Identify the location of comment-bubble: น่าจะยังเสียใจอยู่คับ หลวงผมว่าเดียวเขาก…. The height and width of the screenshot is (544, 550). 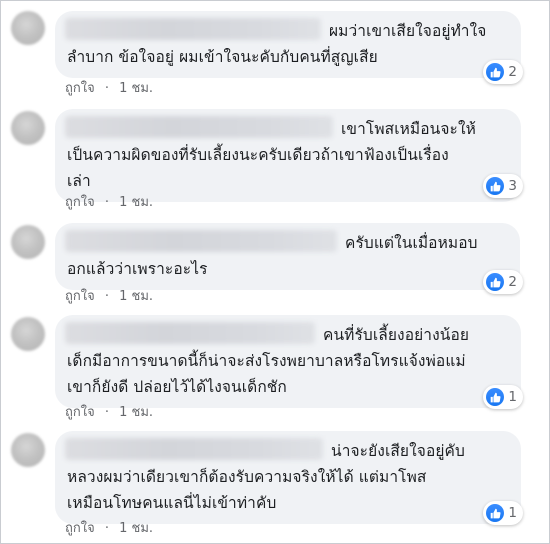
(288, 477).